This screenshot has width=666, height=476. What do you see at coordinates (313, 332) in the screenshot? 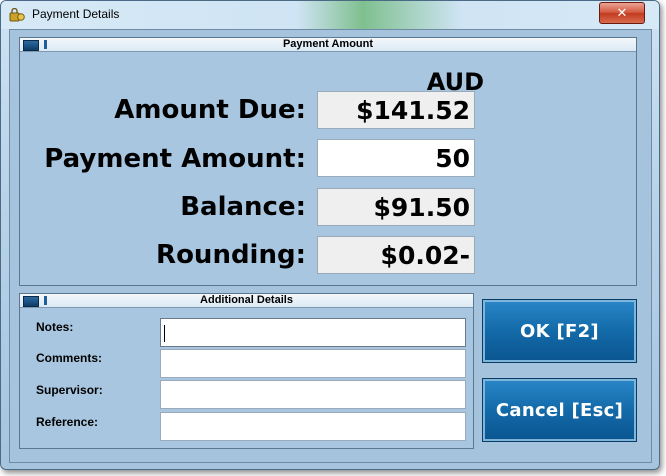
I see `notes-input` at bounding box center [313, 332].